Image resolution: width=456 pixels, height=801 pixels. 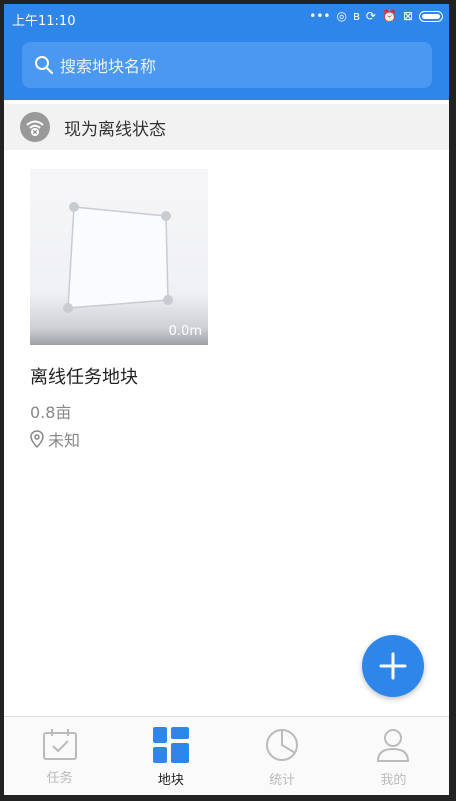 I want to click on area-label: 0.0m, so click(x=185, y=331).